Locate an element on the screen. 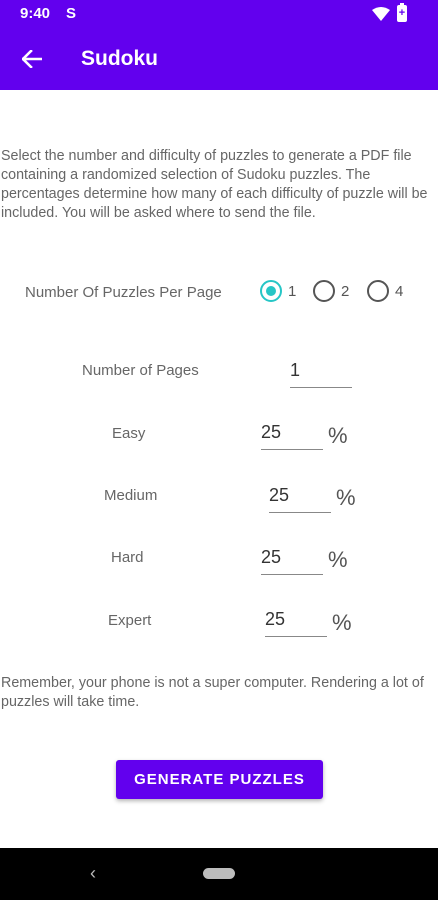 The image size is (438, 900). expert-value: 25 is located at coordinates (275, 619).